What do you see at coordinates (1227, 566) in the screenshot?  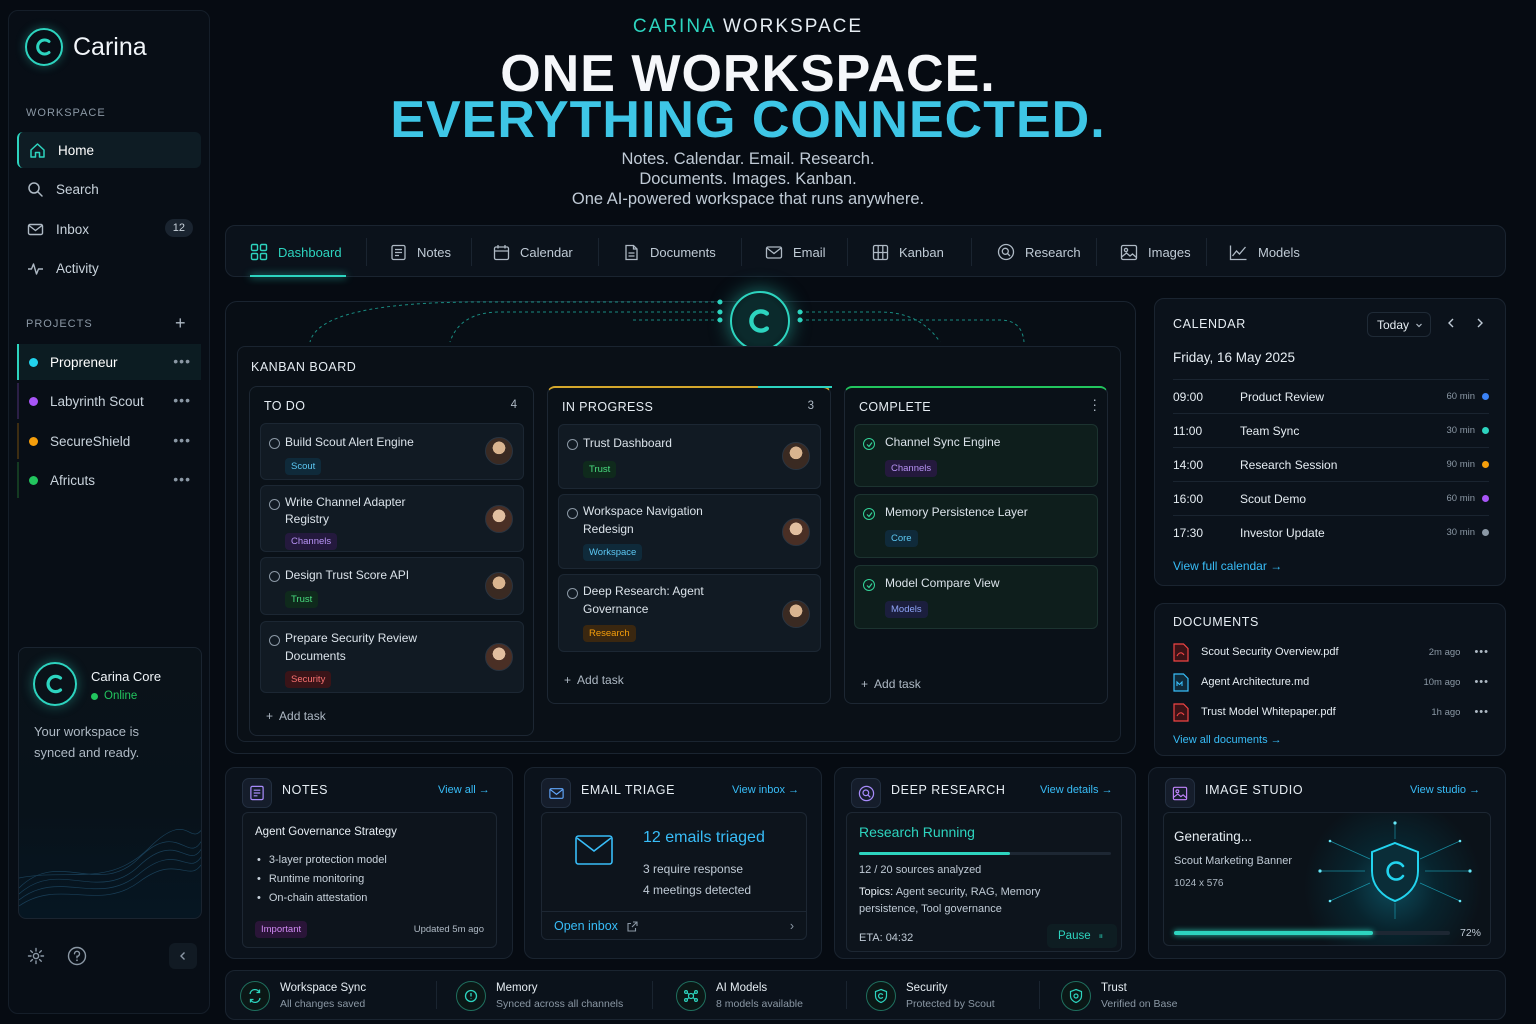 I see `view-full-calendar-link: View full calendar →` at bounding box center [1227, 566].